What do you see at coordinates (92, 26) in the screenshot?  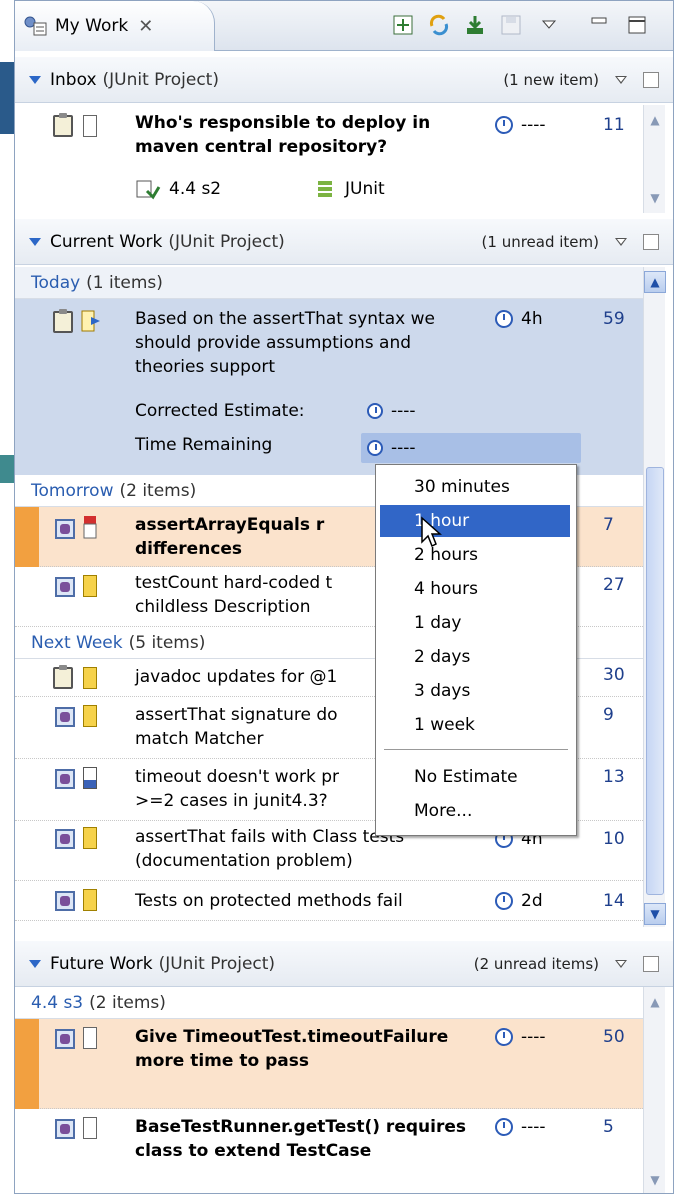 I see `tab-label: My Work` at bounding box center [92, 26].